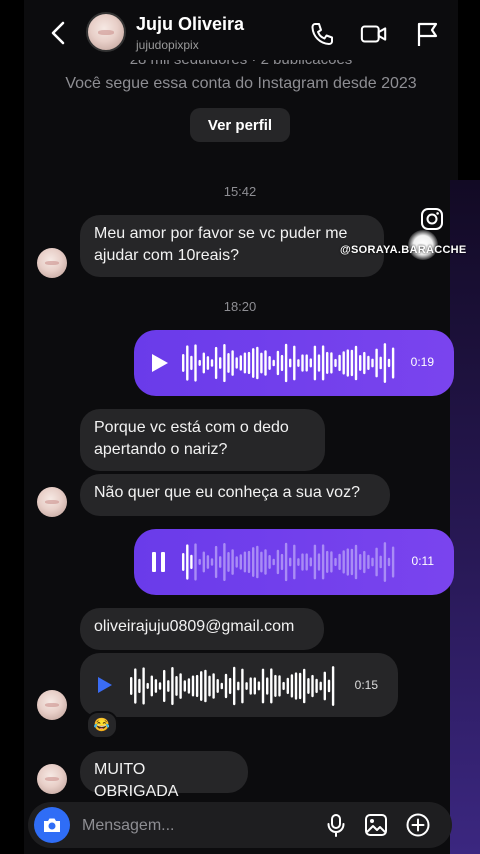  I want to click on audio-duration: 0:19, so click(422, 362).